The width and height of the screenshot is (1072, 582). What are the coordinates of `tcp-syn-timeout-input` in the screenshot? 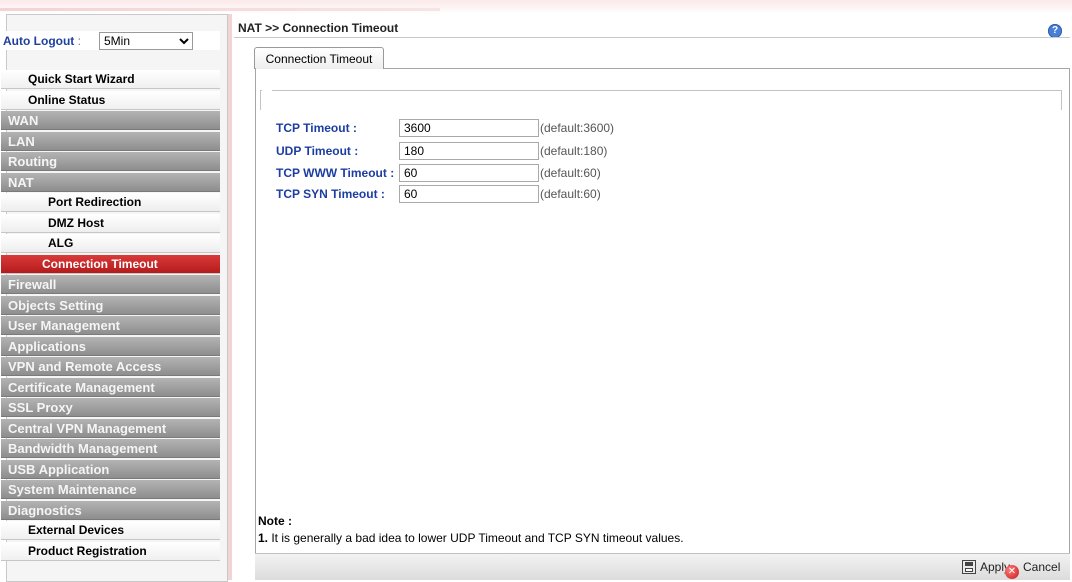 It's located at (469, 194).